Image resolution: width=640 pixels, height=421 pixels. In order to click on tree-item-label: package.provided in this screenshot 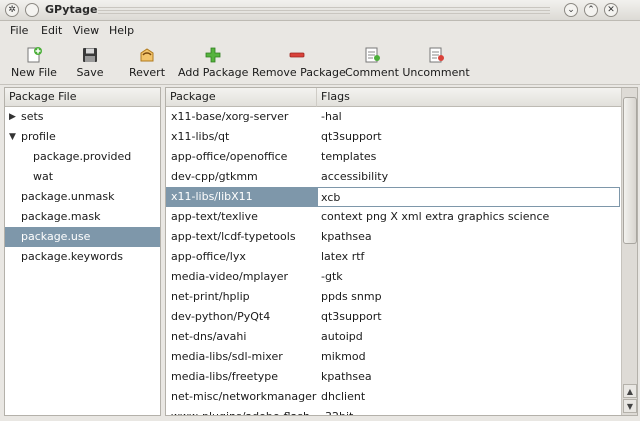, I will do `click(82, 156)`.